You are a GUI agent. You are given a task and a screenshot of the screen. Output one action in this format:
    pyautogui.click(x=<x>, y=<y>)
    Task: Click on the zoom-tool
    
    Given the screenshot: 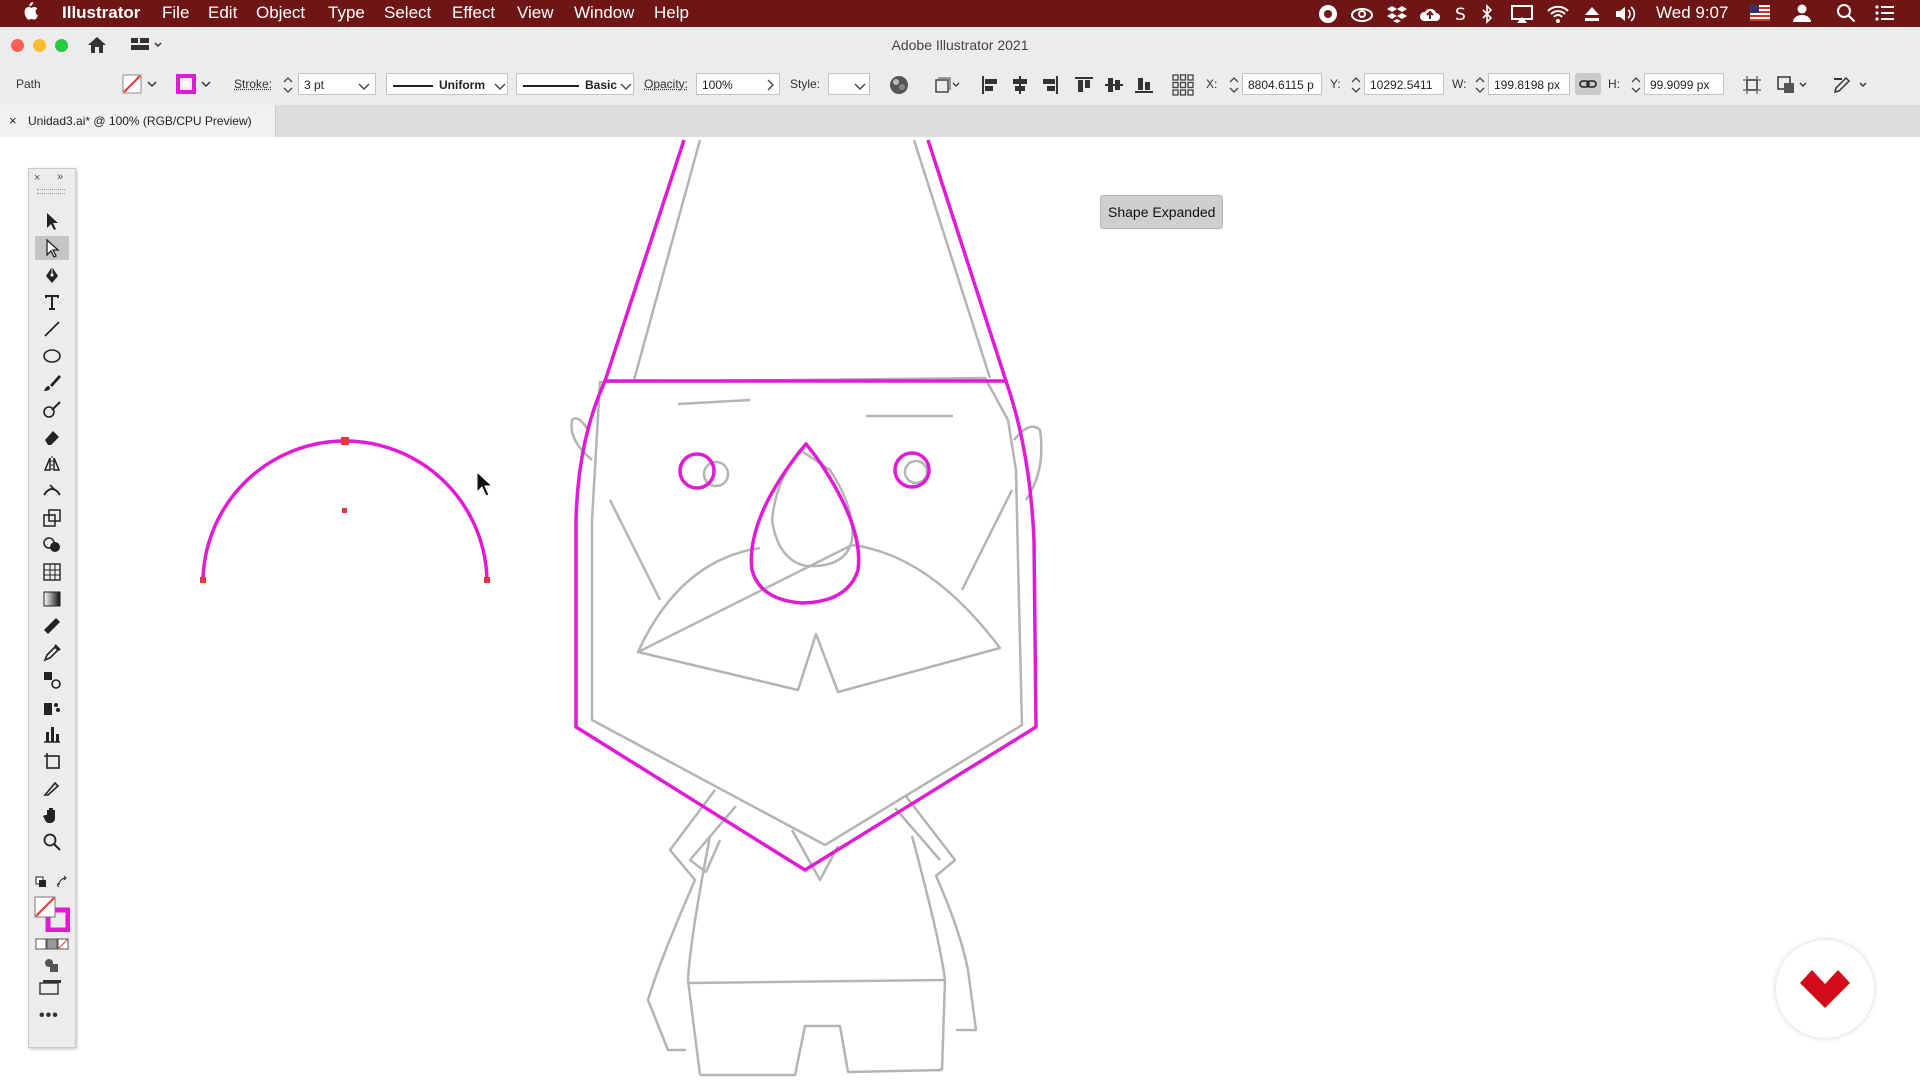 What is the action you would take?
    pyautogui.click(x=52, y=842)
    